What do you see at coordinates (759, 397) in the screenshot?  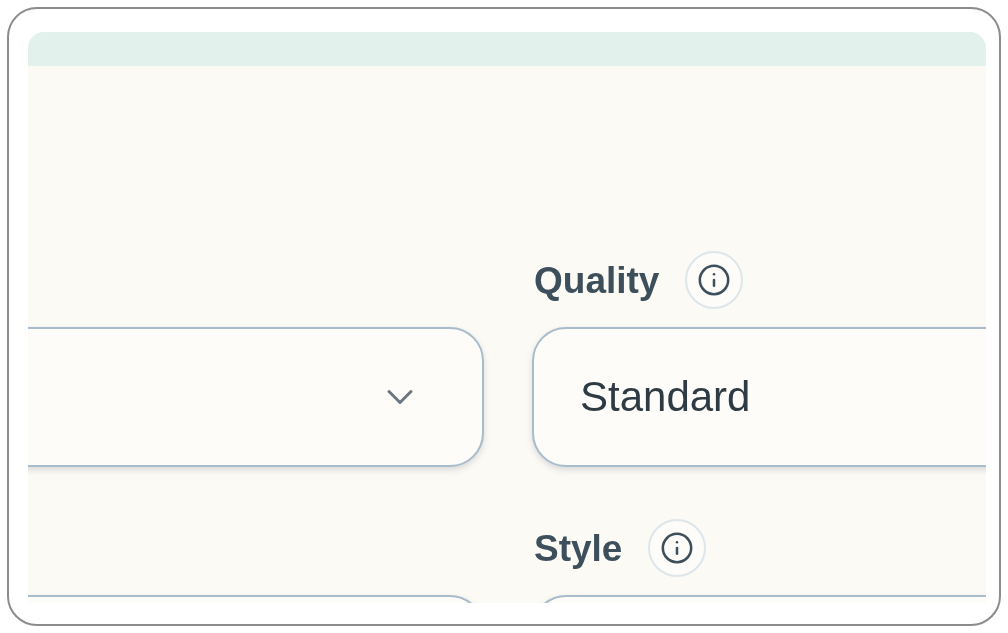 I see `input-field: Standard` at bounding box center [759, 397].